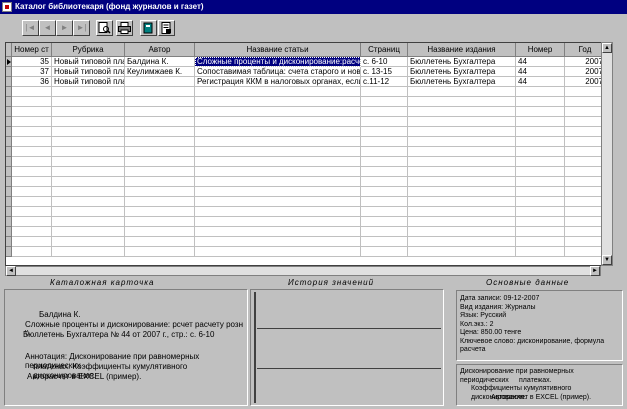 Image resolution: width=627 pixels, height=409 pixels. Describe the element at coordinates (607, 154) in the screenshot. I see `grid-vertical-scrollbar: ▲ ▼` at that location.